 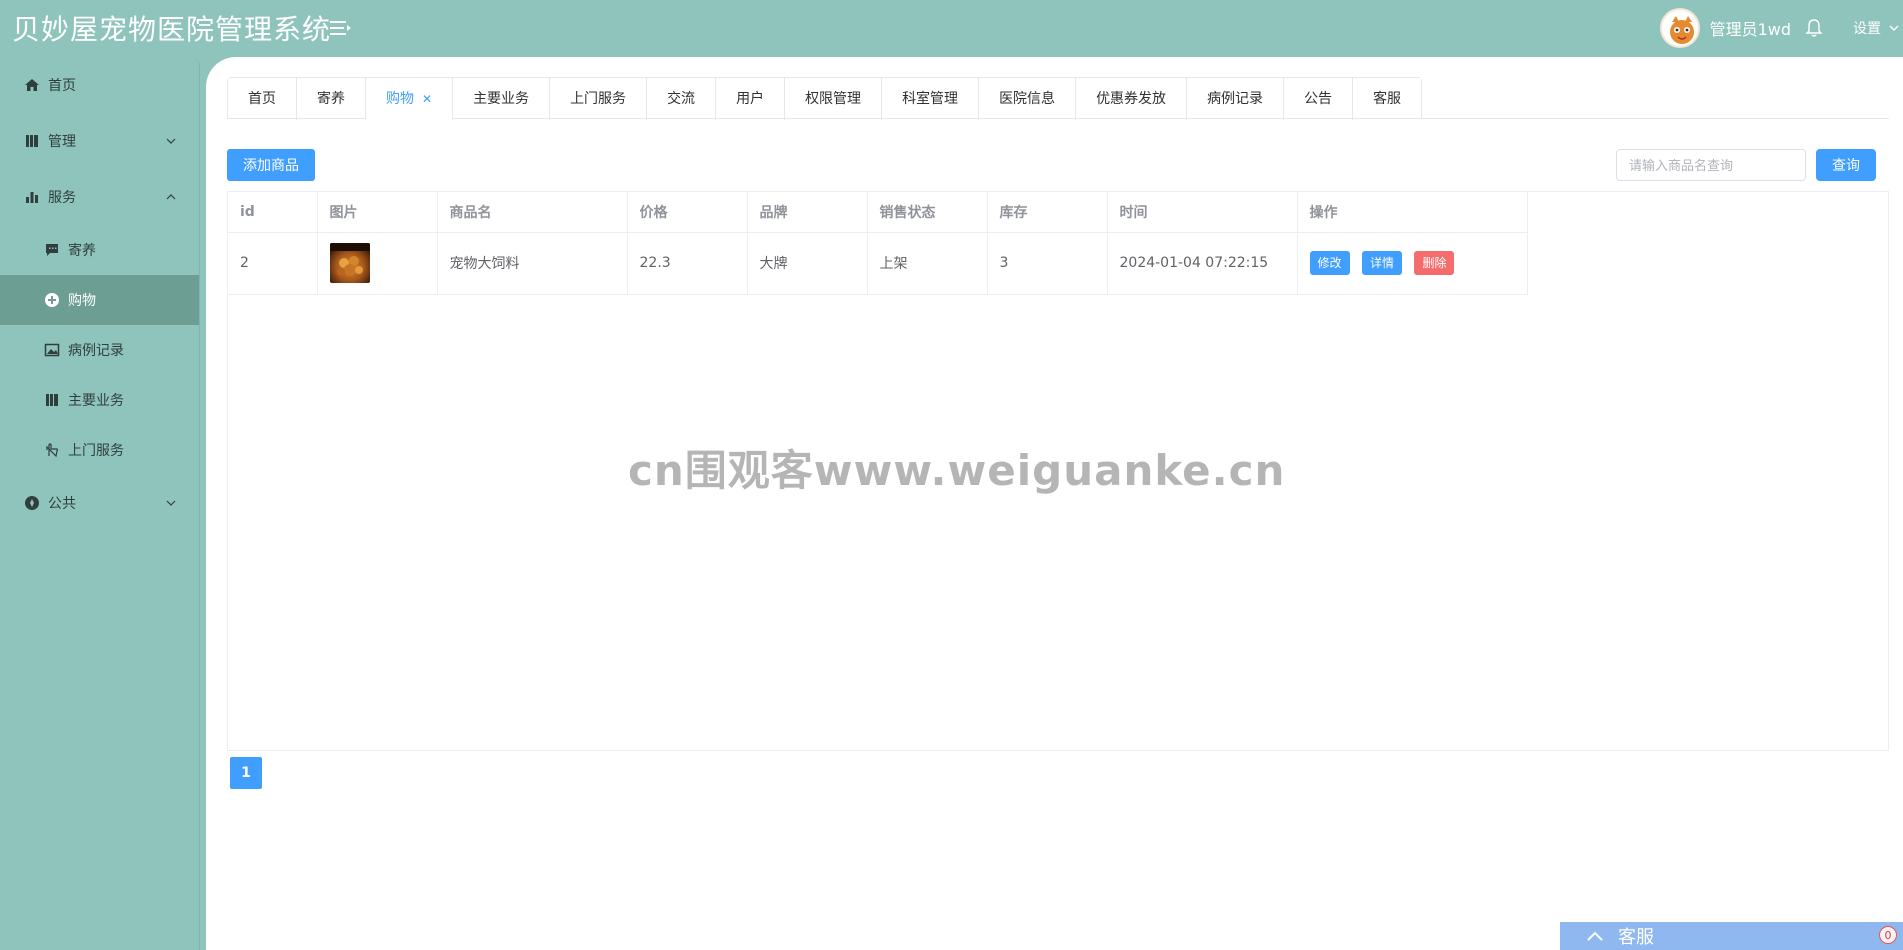 I want to click on user-name: 管理员1wd, so click(x=1750, y=28).